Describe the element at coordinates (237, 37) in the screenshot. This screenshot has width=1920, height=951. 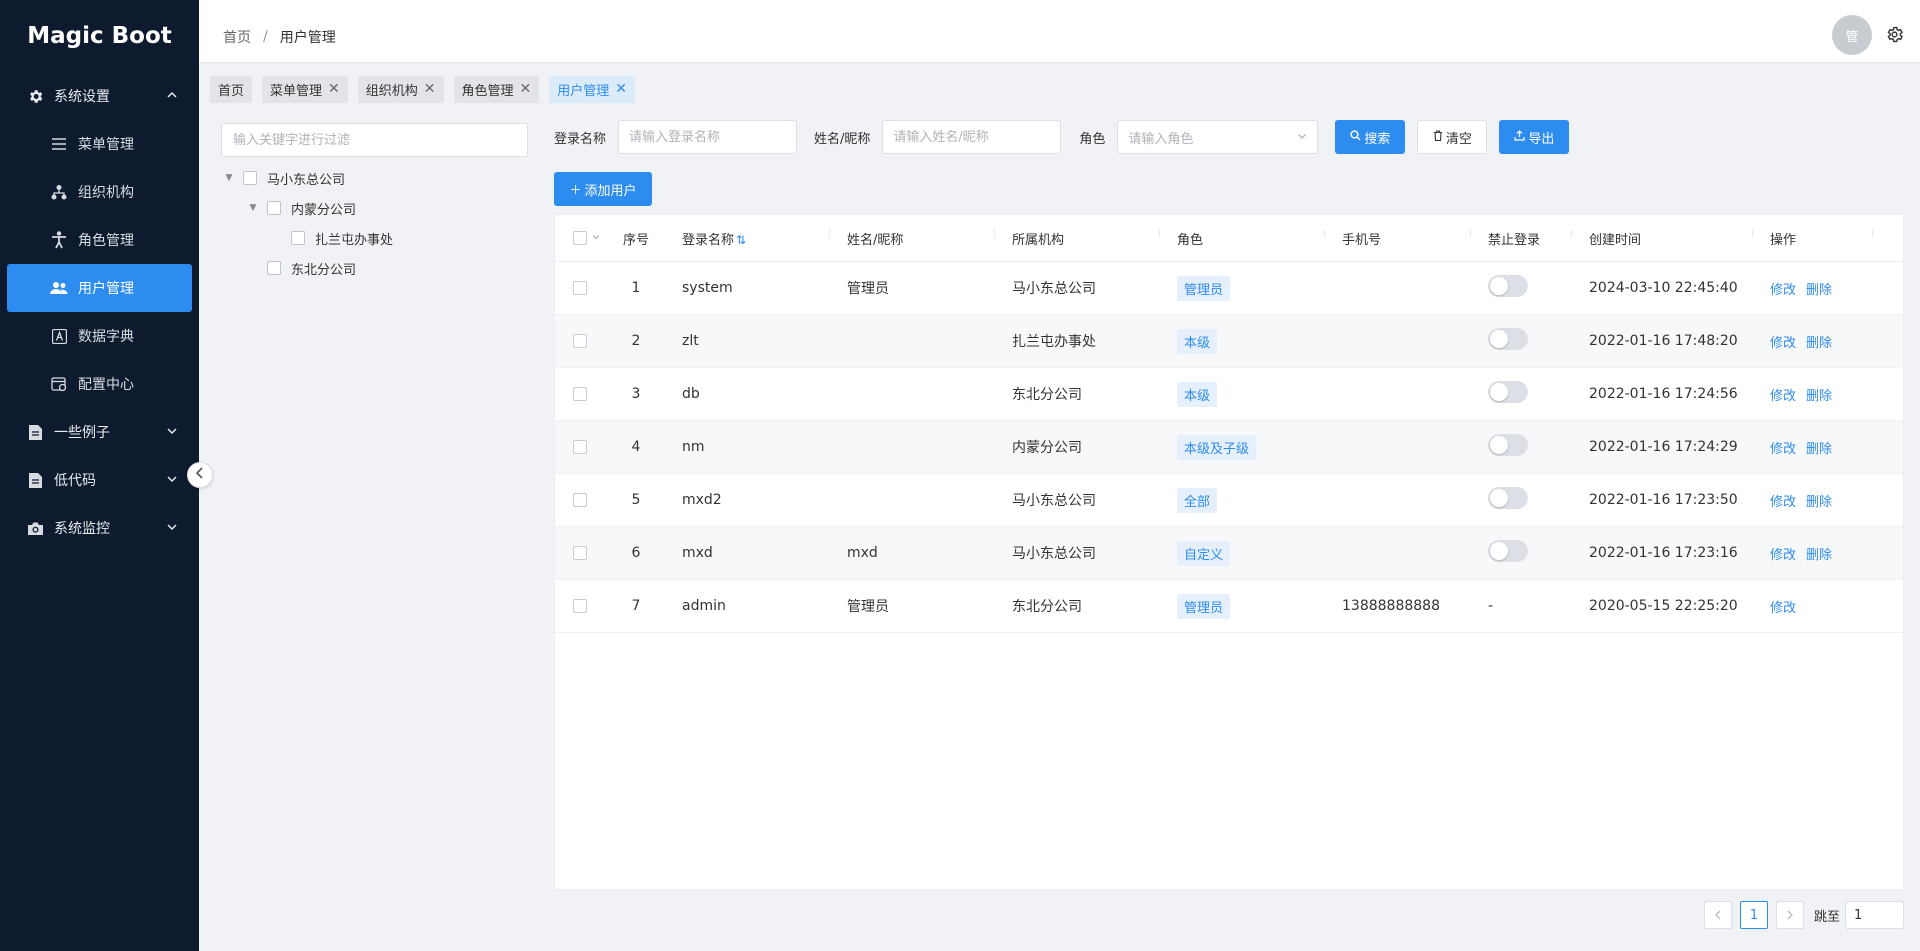
I see `breadcrumb-home: 首页` at that location.